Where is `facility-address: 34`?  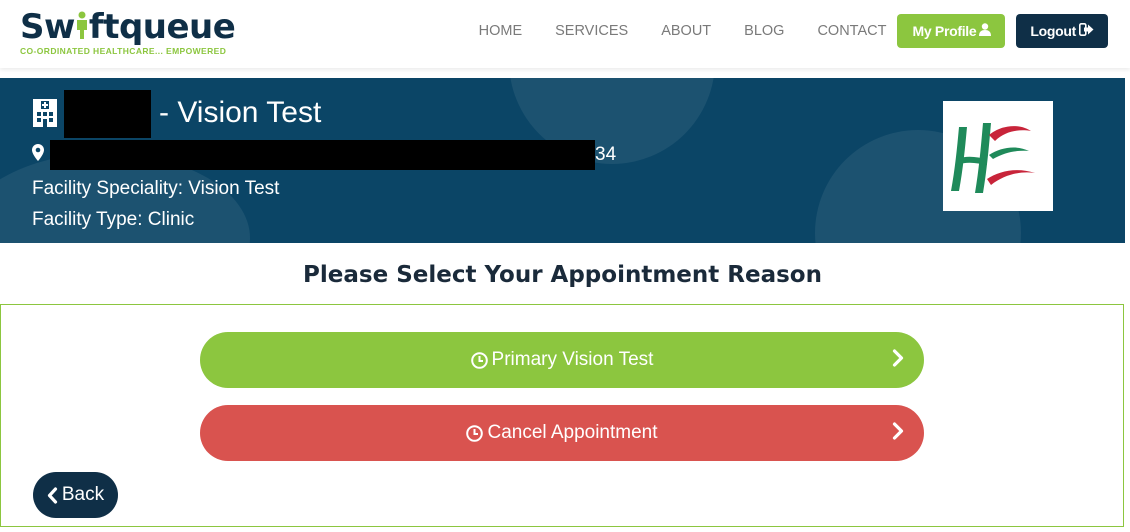 facility-address: 34 is located at coordinates (330, 155).